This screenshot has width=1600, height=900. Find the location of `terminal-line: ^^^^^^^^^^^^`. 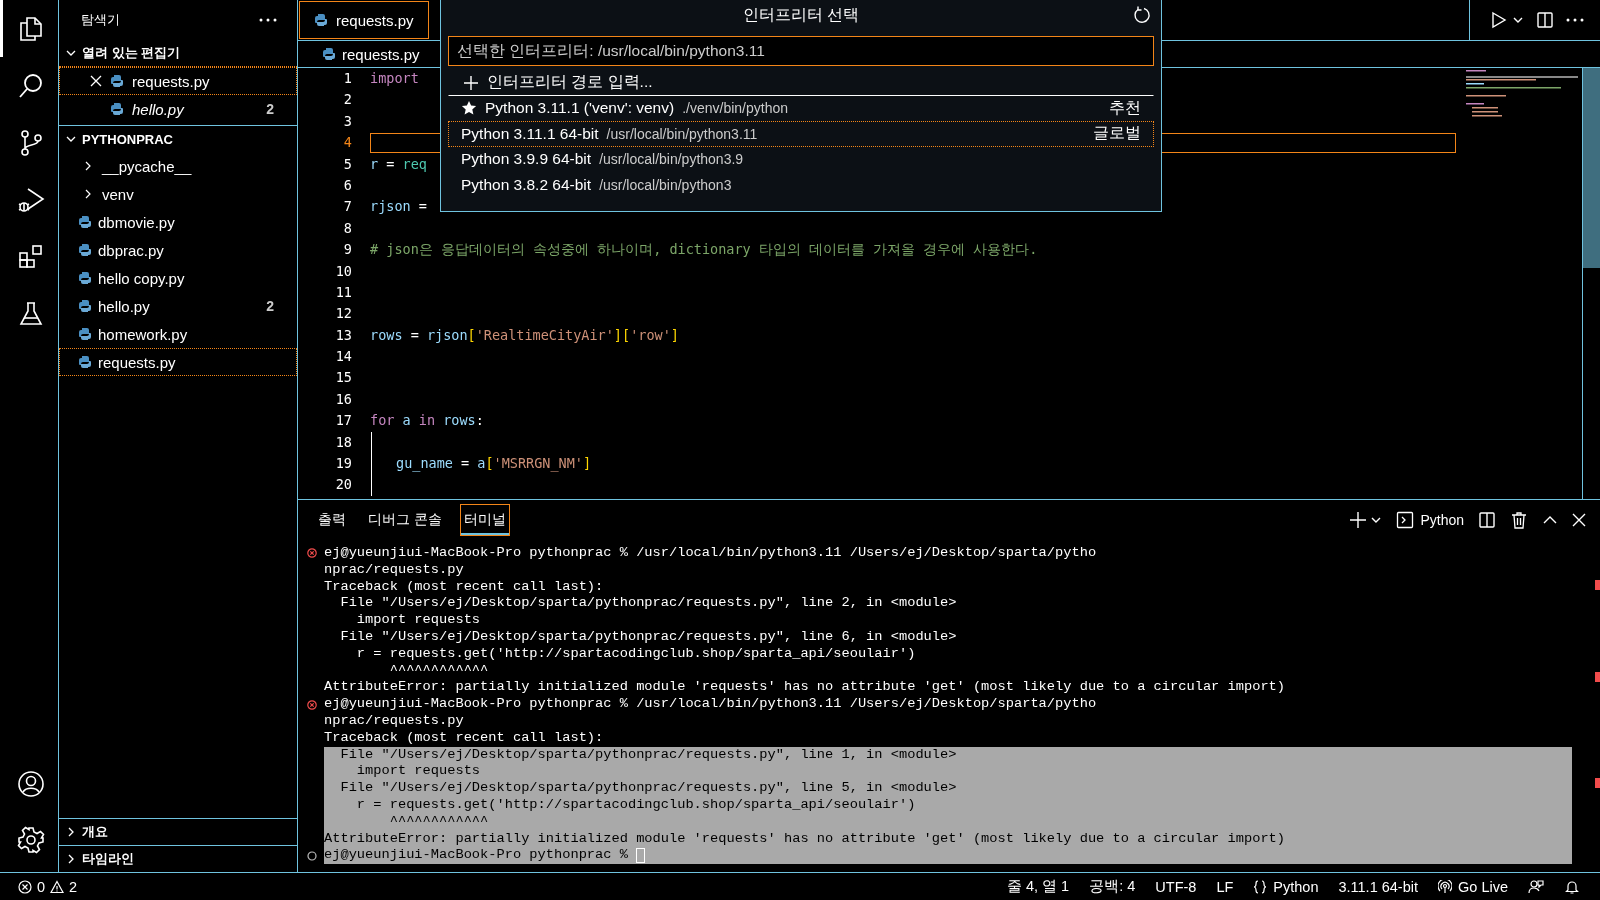

terminal-line: ^^^^^^^^^^^^ is located at coordinates (439, 671).